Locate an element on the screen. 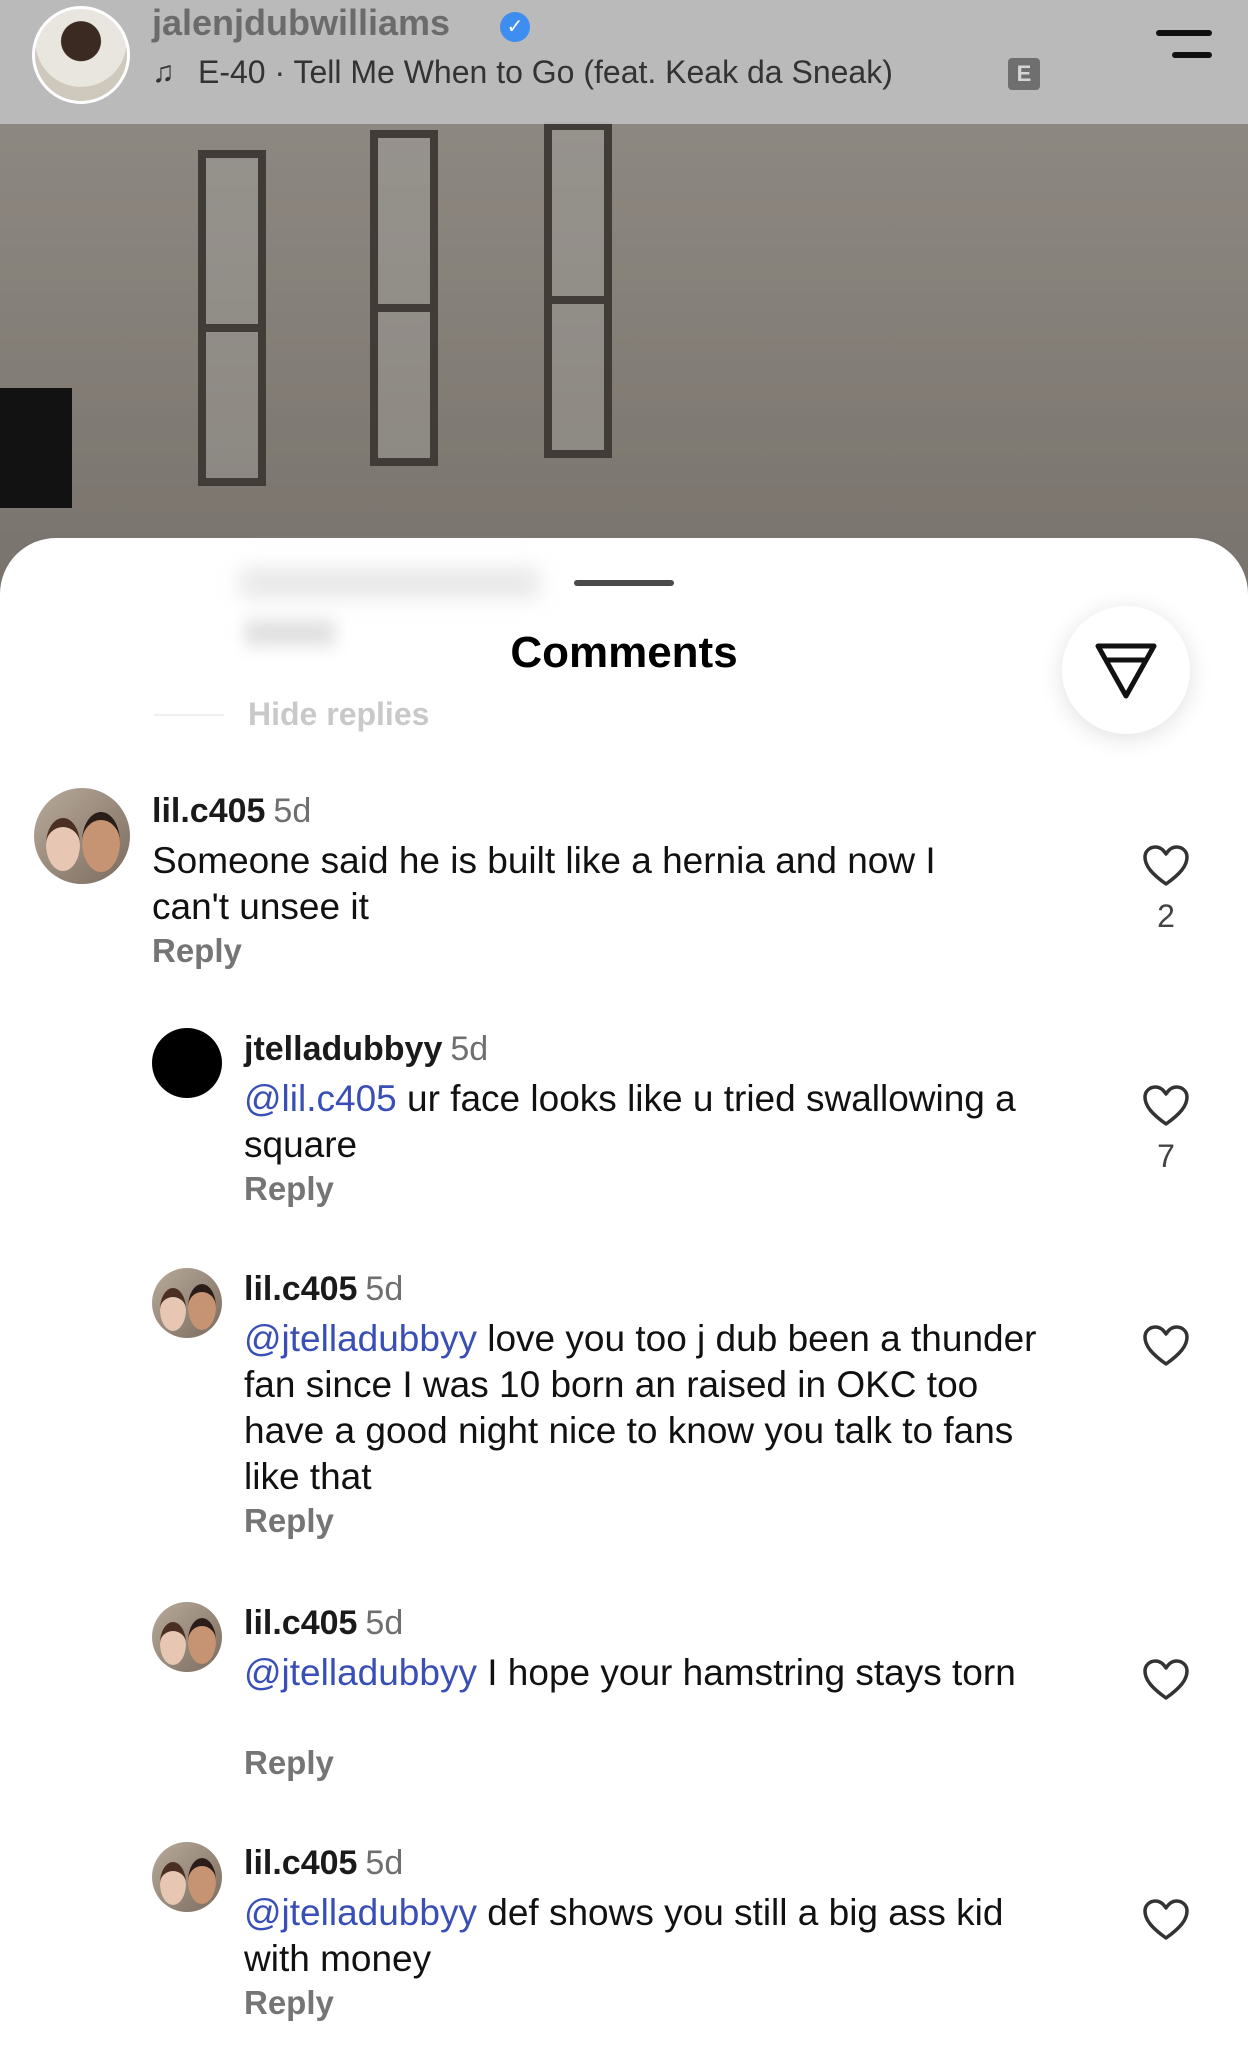 The width and height of the screenshot is (1248, 2048). filter-button is located at coordinates (1126, 670).